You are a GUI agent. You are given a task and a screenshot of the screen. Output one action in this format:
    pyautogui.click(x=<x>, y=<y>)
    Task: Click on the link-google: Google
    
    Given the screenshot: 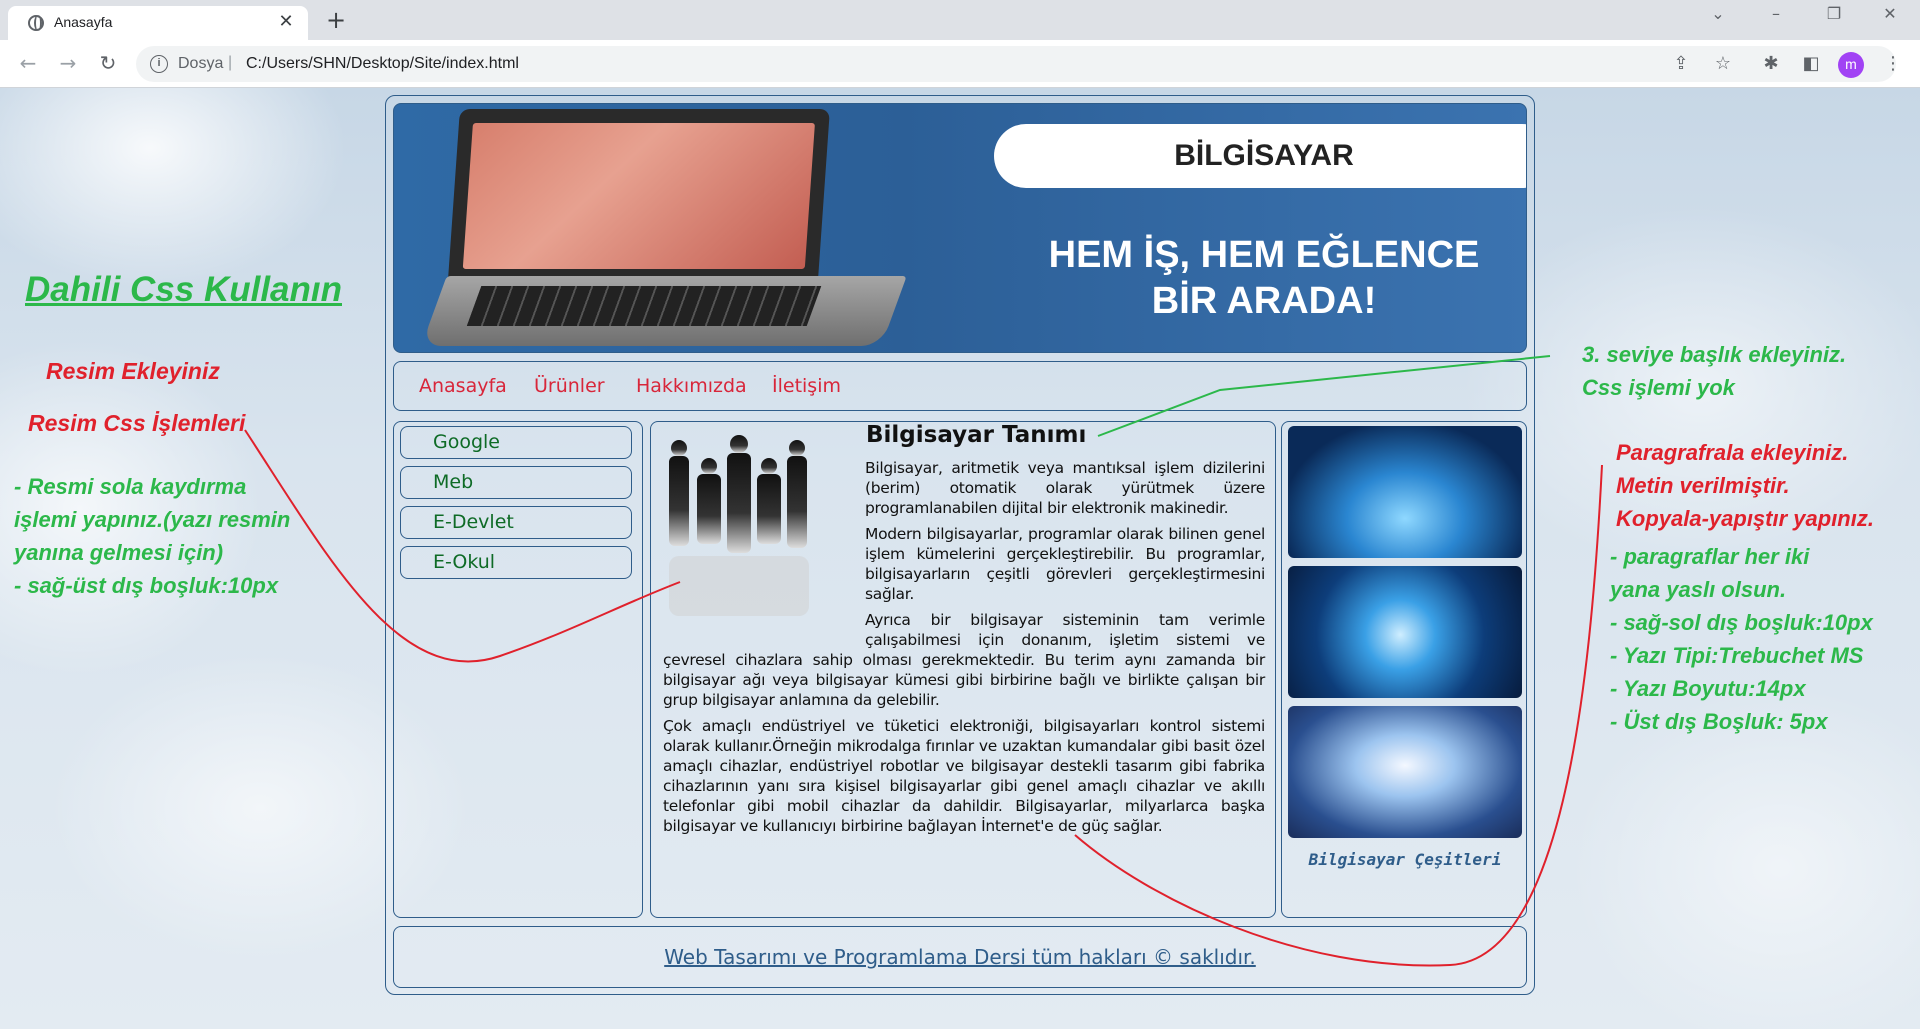 What is the action you would take?
    pyautogui.click(x=516, y=442)
    